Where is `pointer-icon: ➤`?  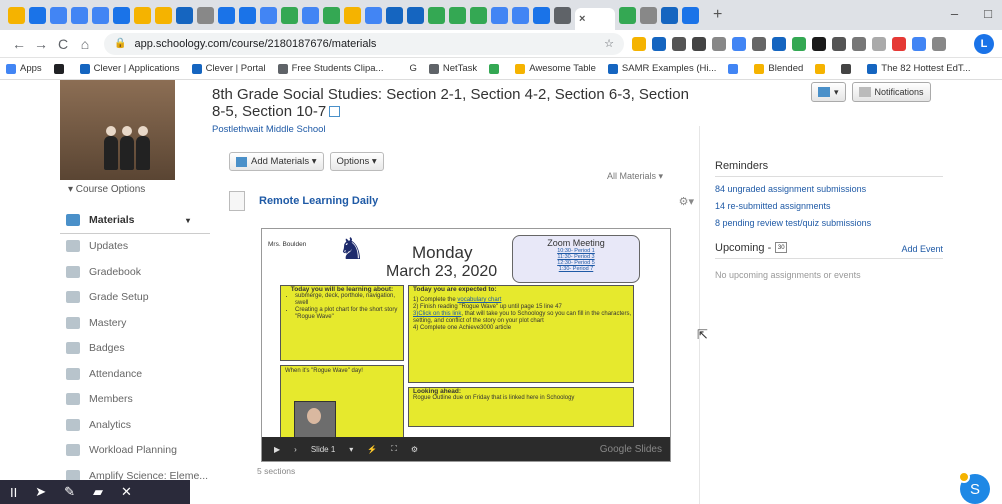
pointer-icon: ➤ is located at coordinates (40, 492).